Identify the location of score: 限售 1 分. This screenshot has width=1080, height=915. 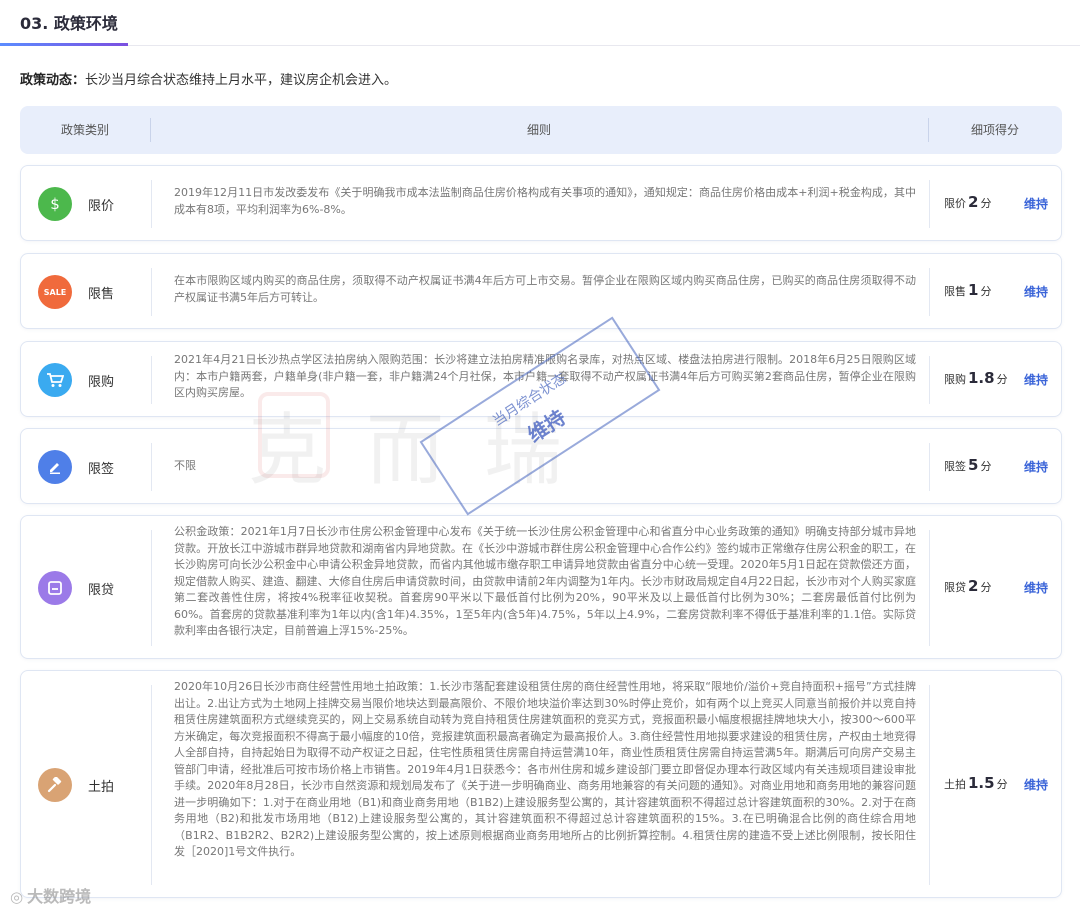
(967, 290).